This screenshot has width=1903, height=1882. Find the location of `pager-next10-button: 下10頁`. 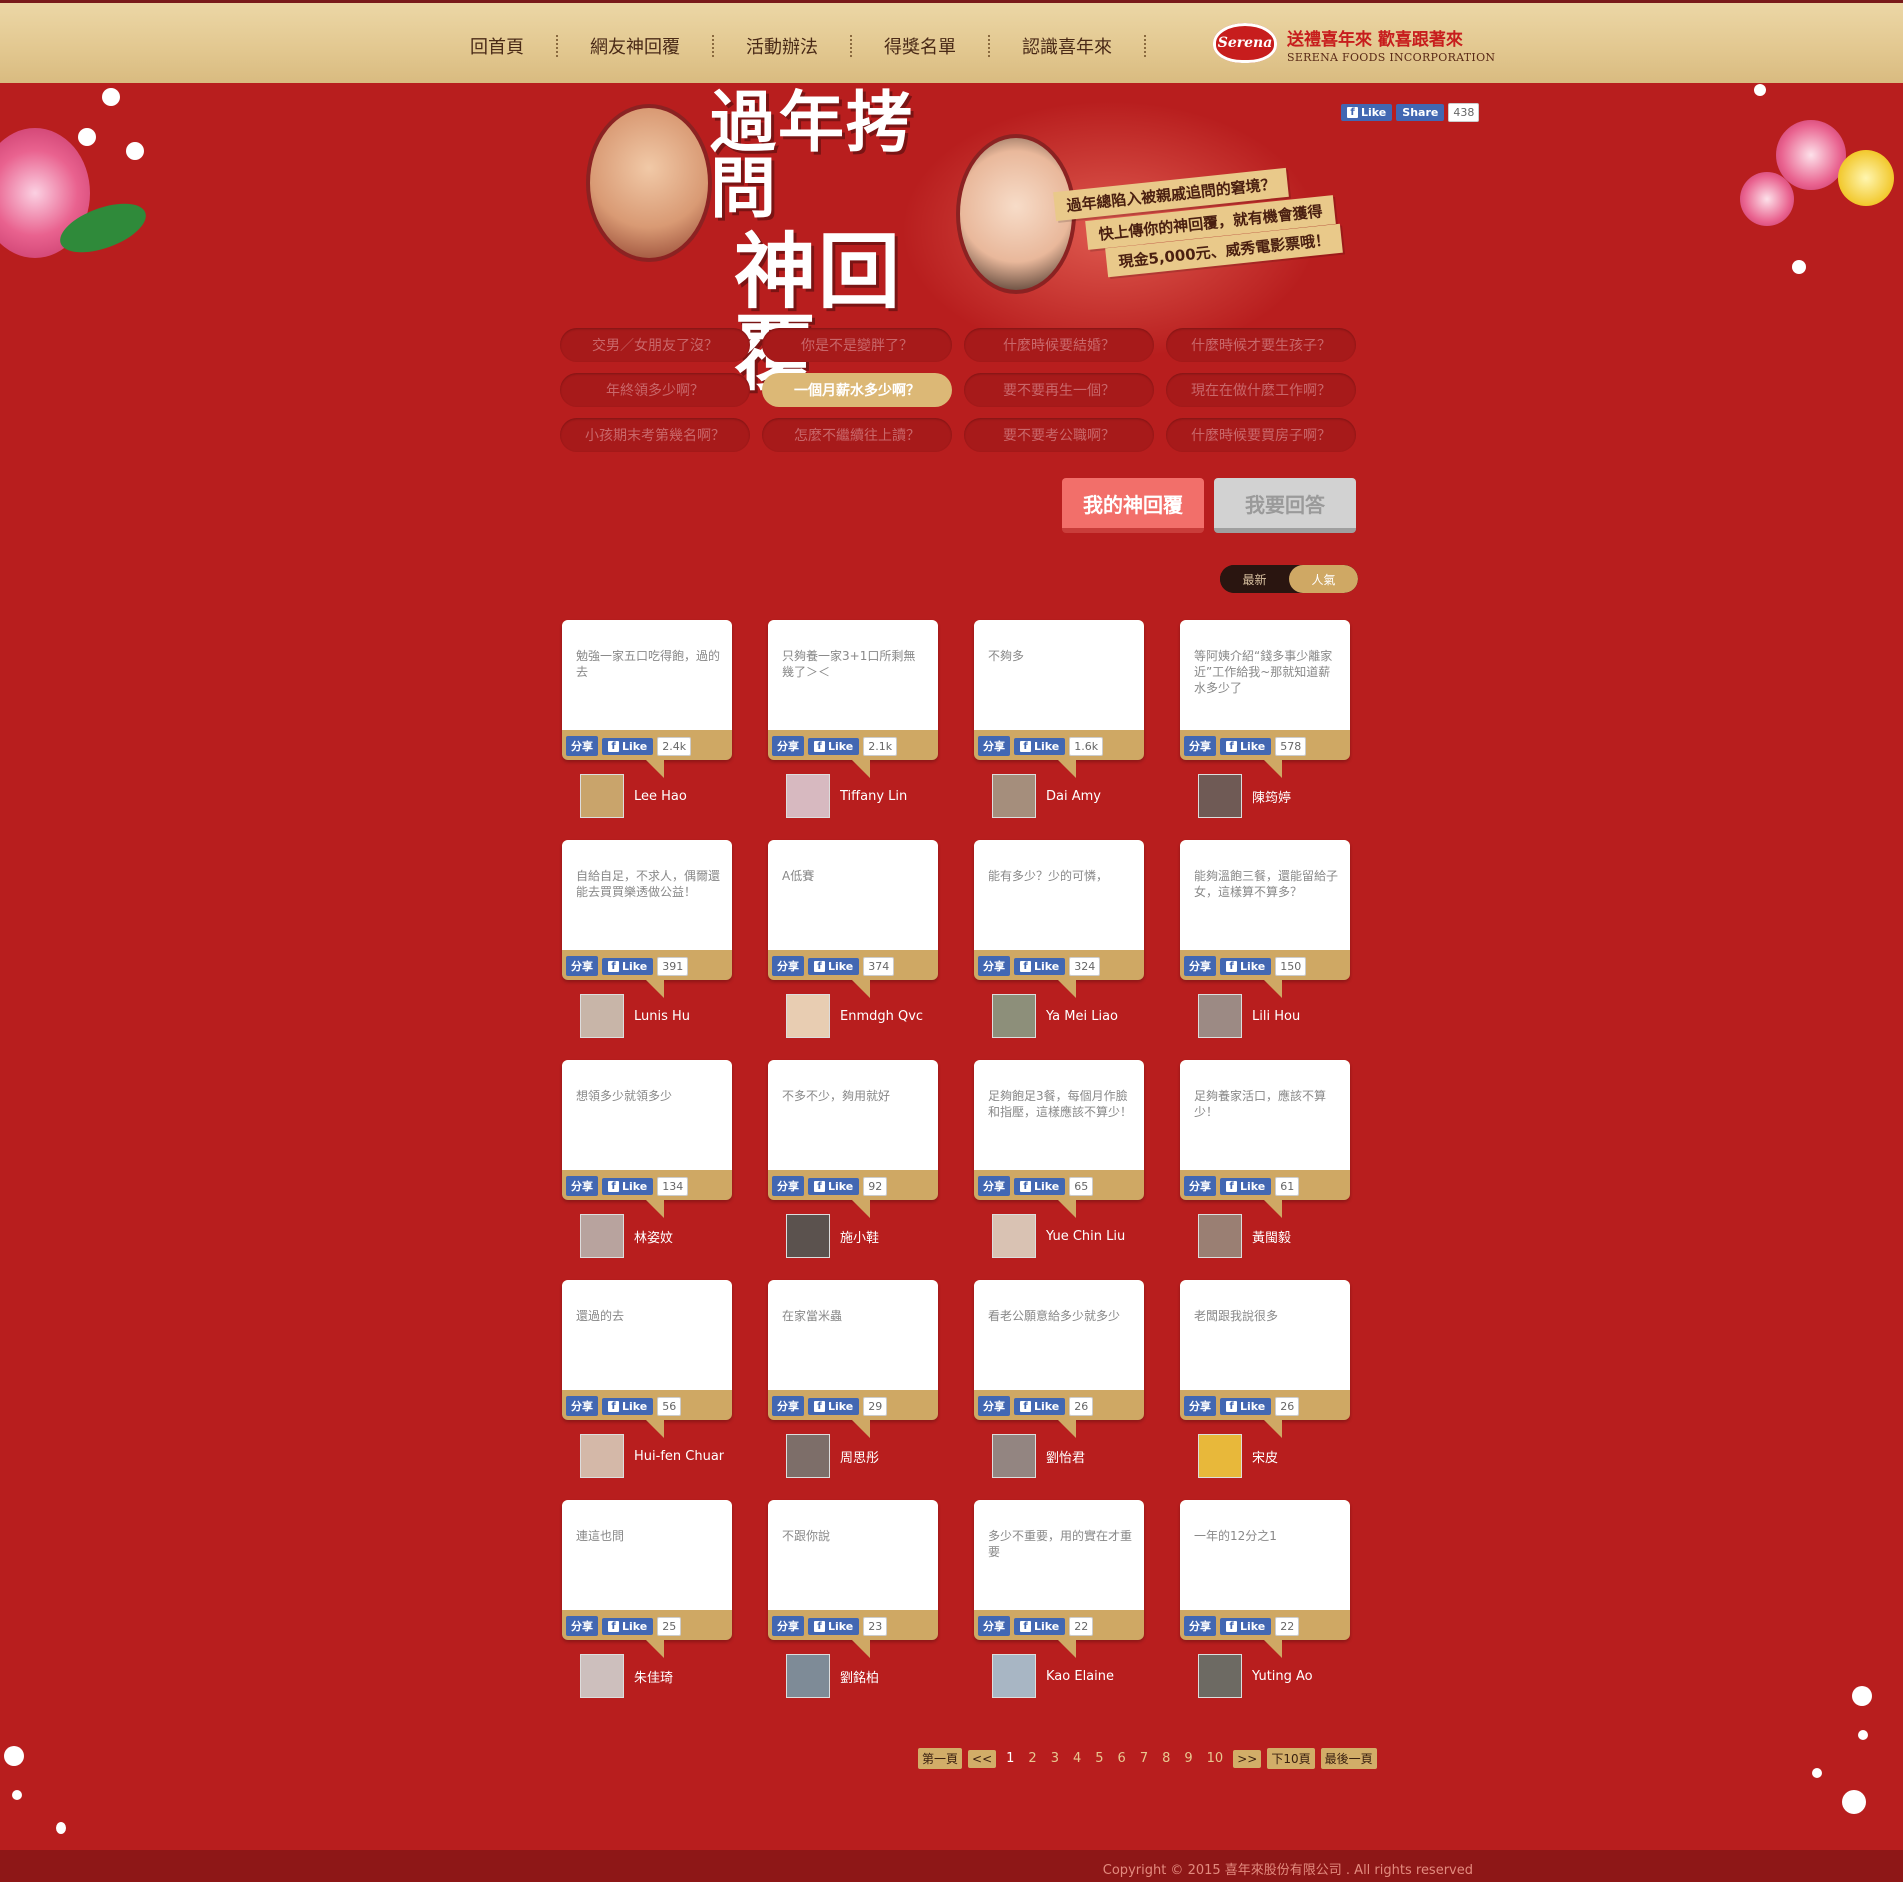

pager-next10-button: 下10頁 is located at coordinates (1291, 1758).